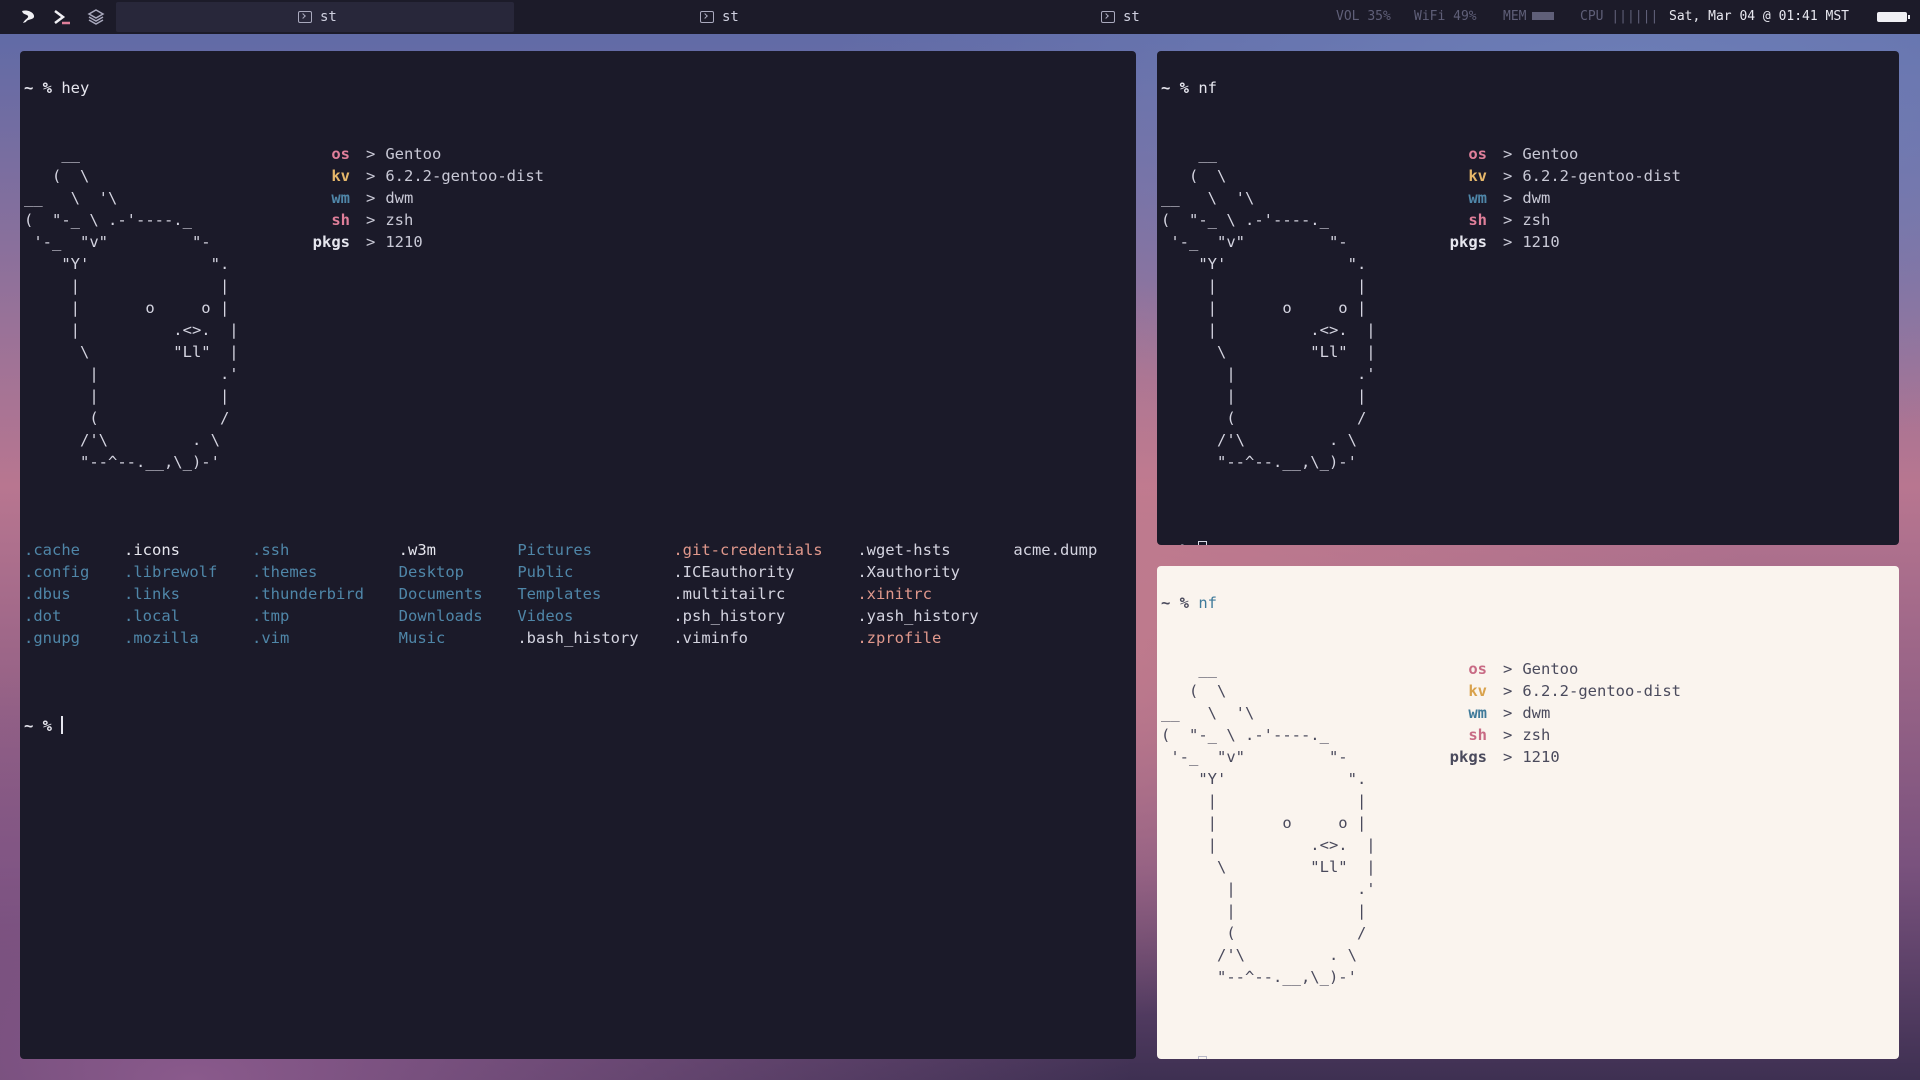  I want to click on terminal-prompt-icon, so click(62, 17).